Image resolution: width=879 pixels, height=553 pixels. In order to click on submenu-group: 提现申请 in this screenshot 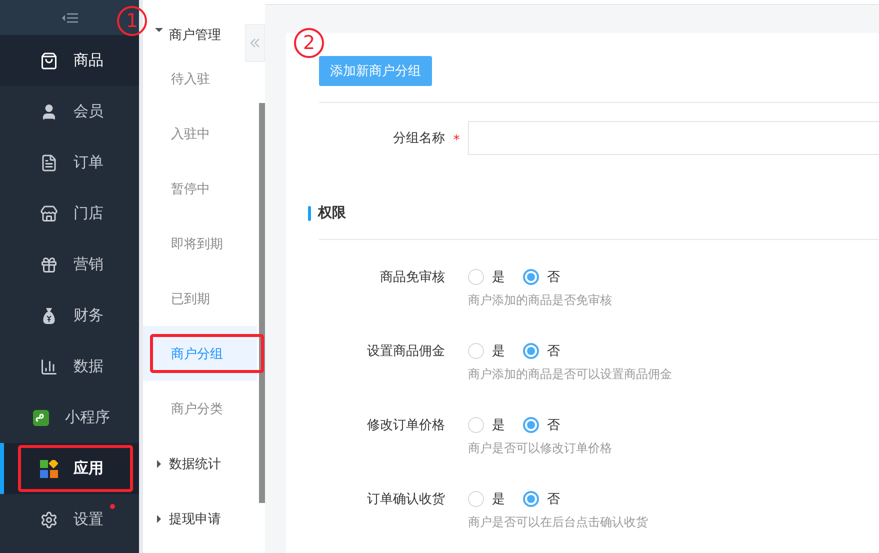, I will do `click(200, 518)`.